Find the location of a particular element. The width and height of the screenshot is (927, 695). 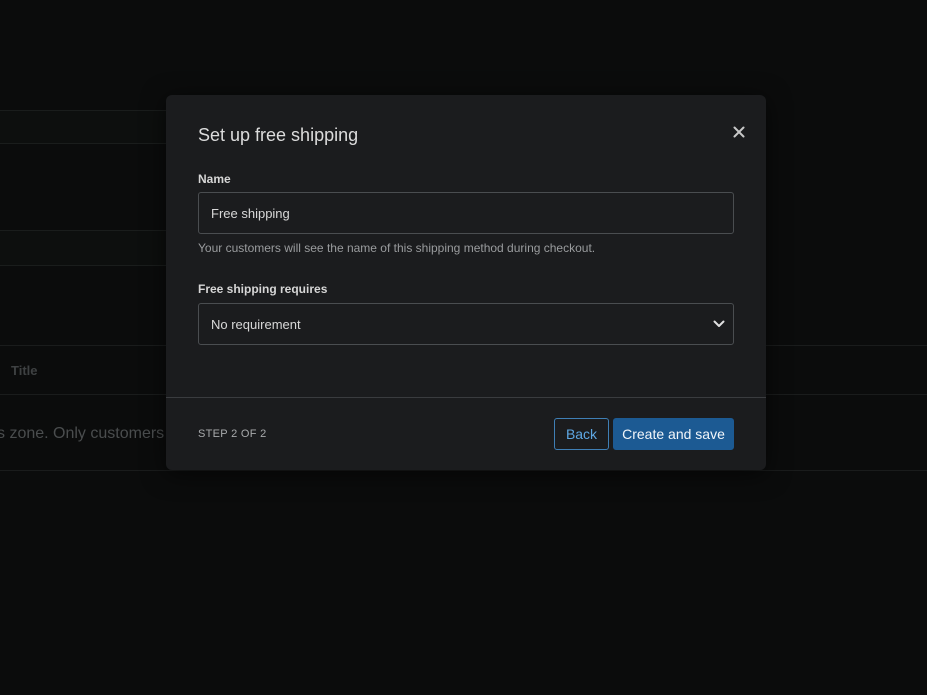

background-column-title: Title is located at coordinates (24, 370).